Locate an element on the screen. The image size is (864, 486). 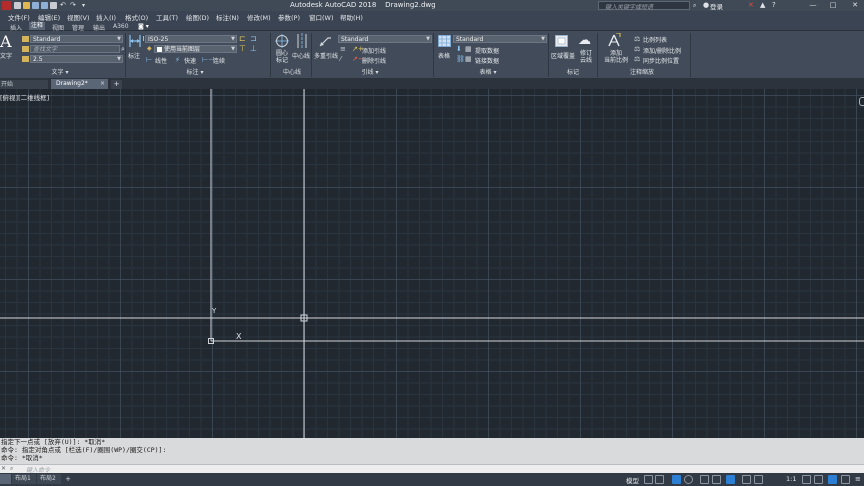
isolate-objects-icon is located at coordinates (832, 479).